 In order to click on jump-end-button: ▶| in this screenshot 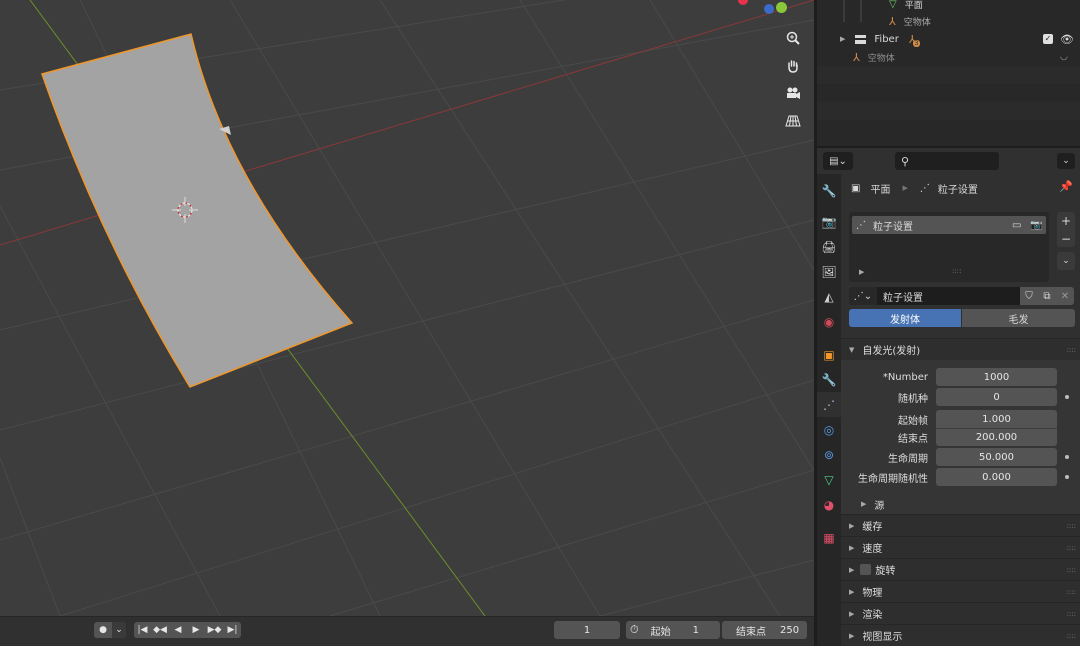, I will do `click(232, 630)`.